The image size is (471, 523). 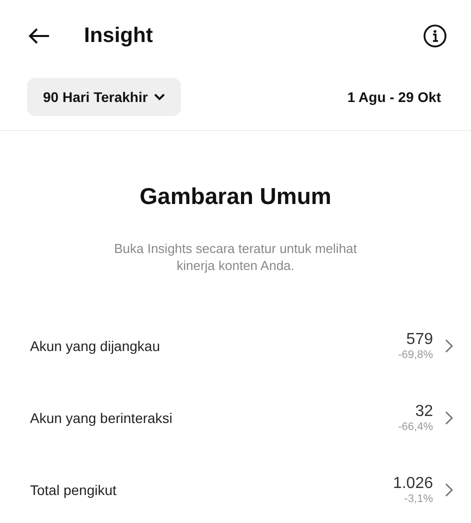 What do you see at coordinates (412, 484) in the screenshot?
I see `metric-value: 1.026` at bounding box center [412, 484].